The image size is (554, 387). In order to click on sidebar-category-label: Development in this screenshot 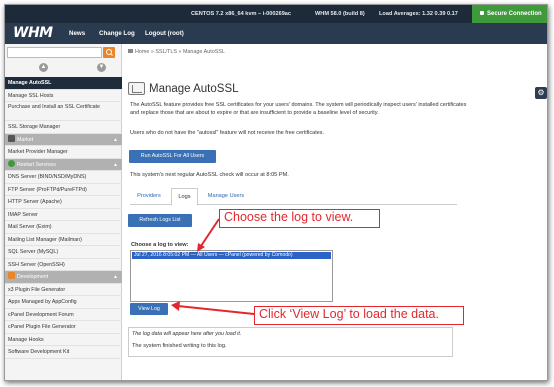, I will do `click(33, 277)`.